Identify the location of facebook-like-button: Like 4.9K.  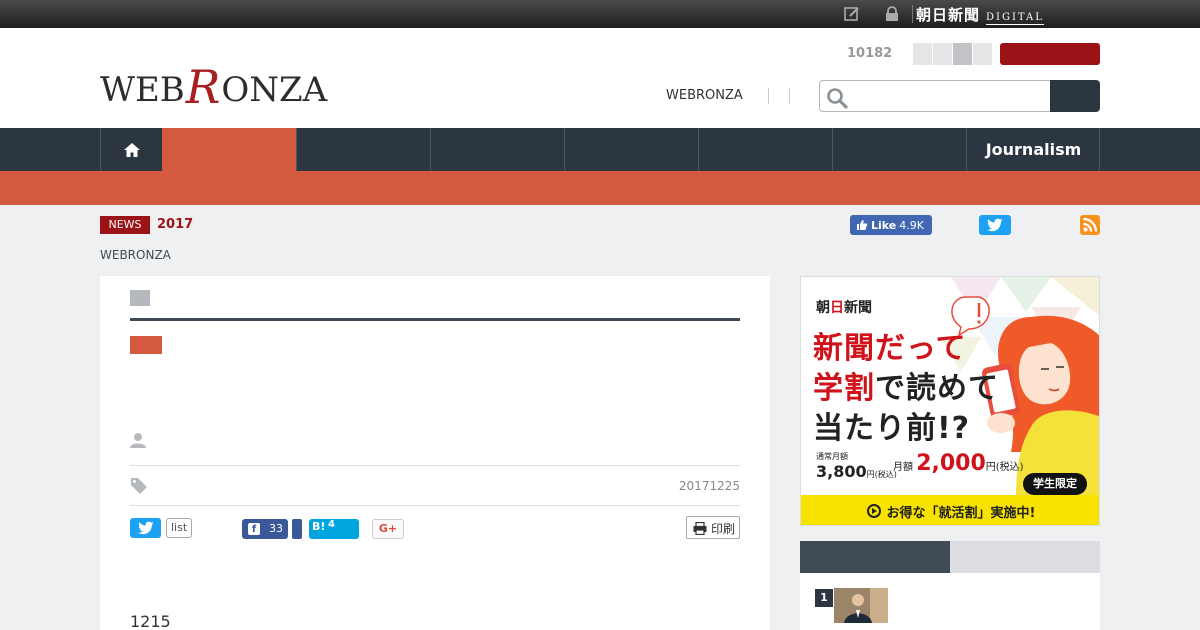
(891, 225).